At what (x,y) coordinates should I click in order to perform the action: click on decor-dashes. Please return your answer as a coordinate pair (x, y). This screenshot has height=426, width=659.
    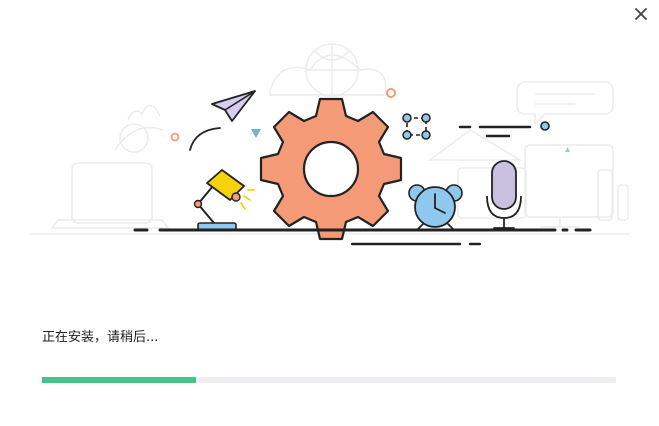
    Looking at the image, I should click on (495, 131).